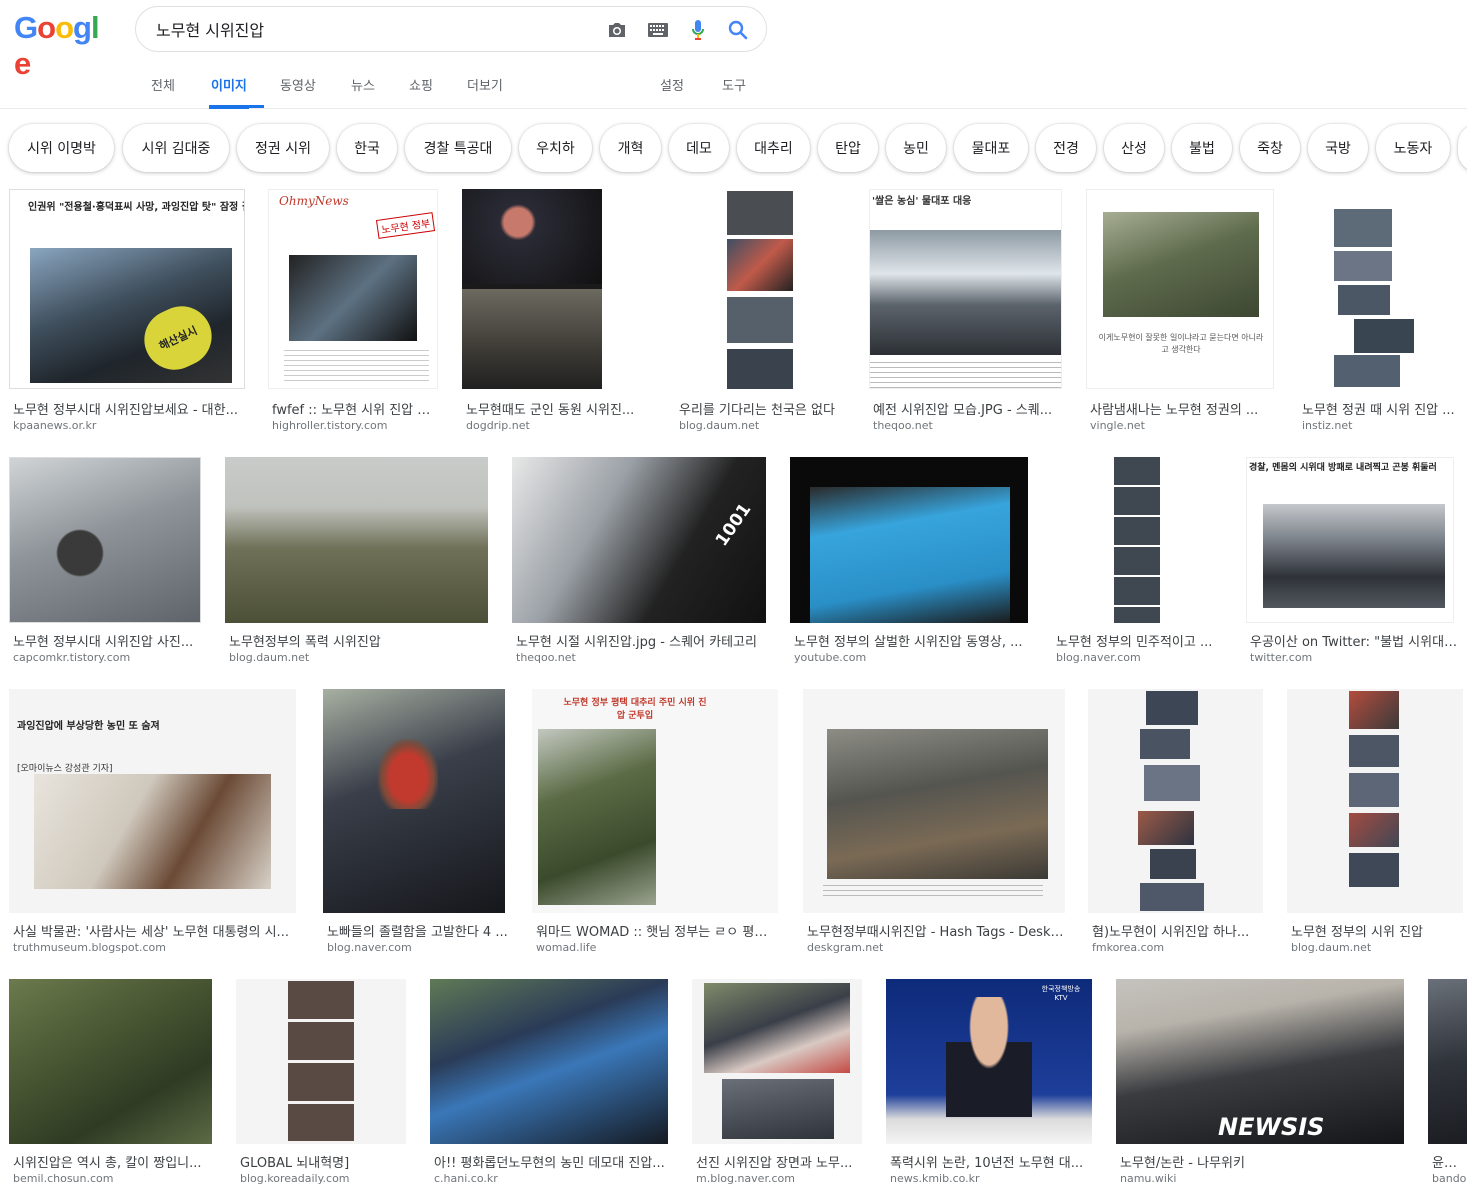 This screenshot has width=1467, height=1196. What do you see at coordinates (698, 30) in the screenshot?
I see `microphone-icon` at bounding box center [698, 30].